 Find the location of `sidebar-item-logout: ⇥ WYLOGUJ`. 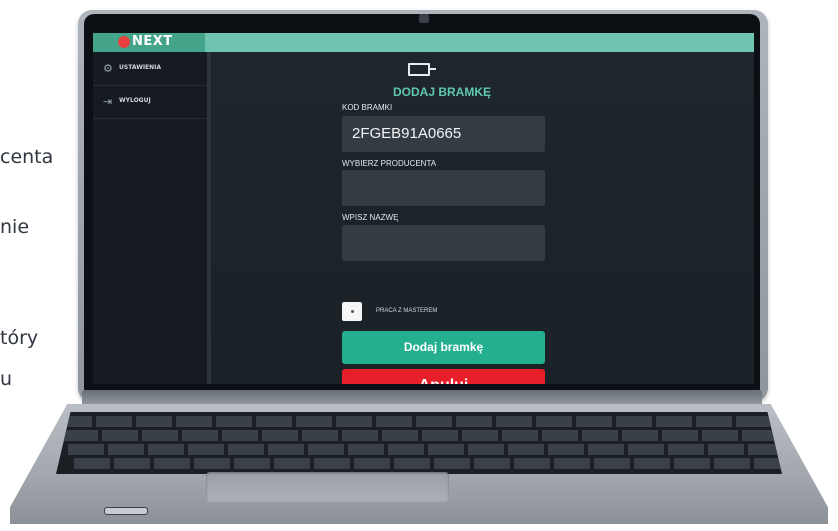

sidebar-item-logout: ⇥ WYLOGUJ is located at coordinates (150, 102).